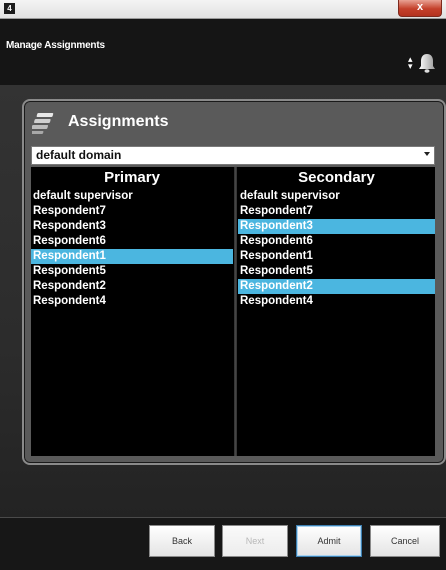 Image resolution: width=446 pixels, height=570 pixels. What do you see at coordinates (43, 123) in the screenshot?
I see `stack-icon` at bounding box center [43, 123].